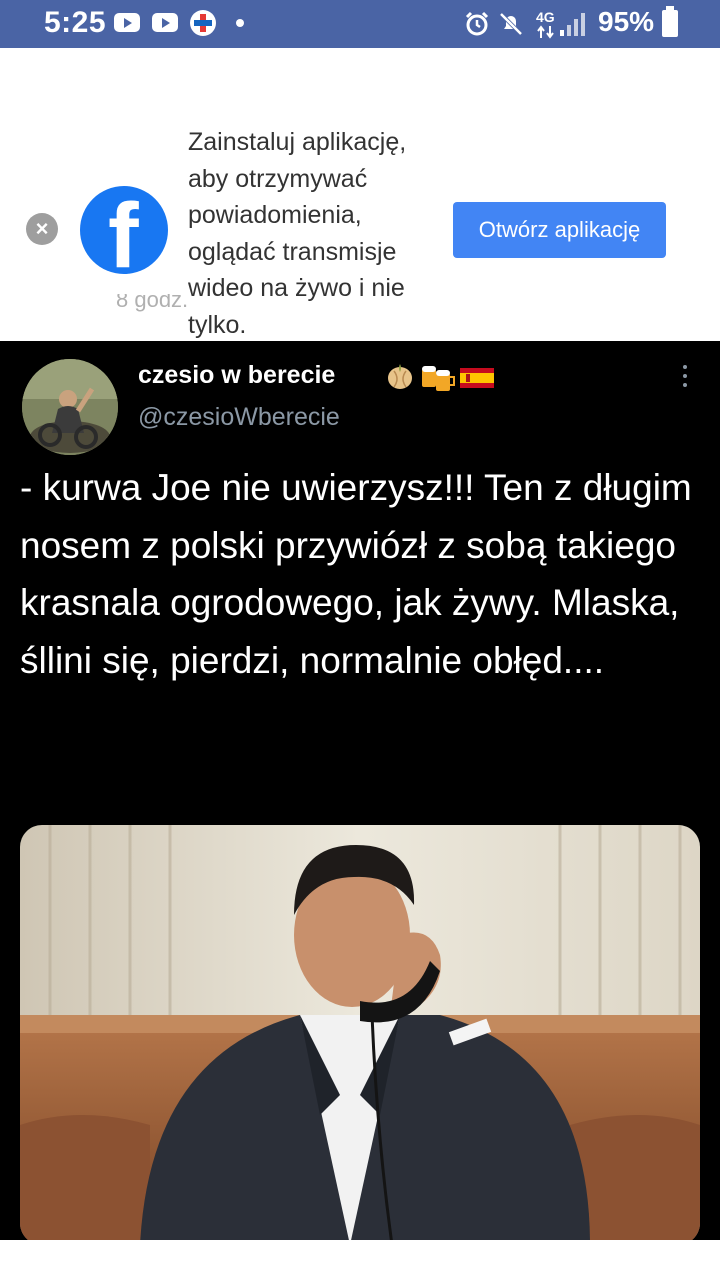 This screenshot has height=1280, width=720. What do you see at coordinates (360, 24) in the screenshot?
I see `status-bar: 5:25 4G 95%` at bounding box center [360, 24].